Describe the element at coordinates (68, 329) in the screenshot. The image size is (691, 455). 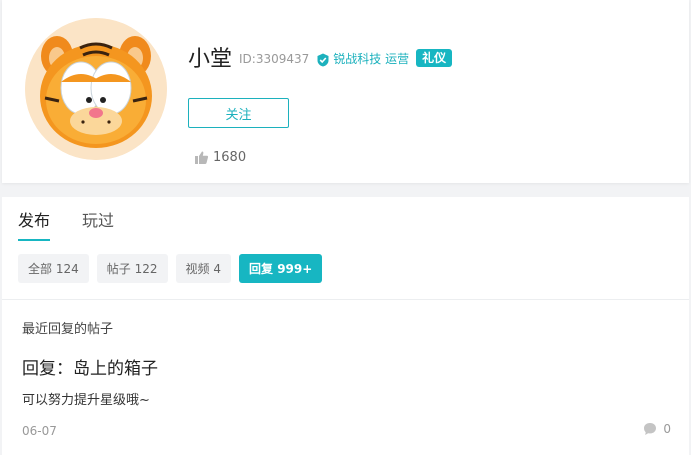
I see `section-label: 最近回复的帖子` at that location.